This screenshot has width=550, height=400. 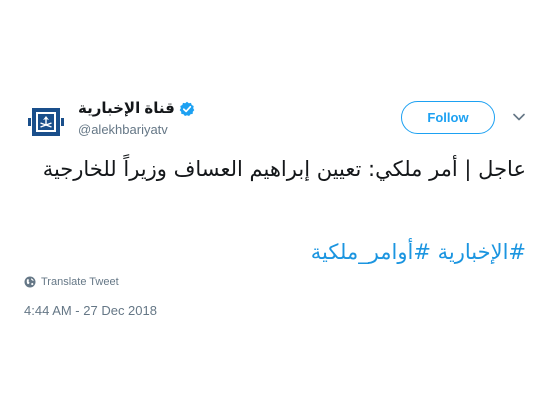 I want to click on account-names: قناة الإخبارية @alekhbariyatv, so click(x=136, y=119).